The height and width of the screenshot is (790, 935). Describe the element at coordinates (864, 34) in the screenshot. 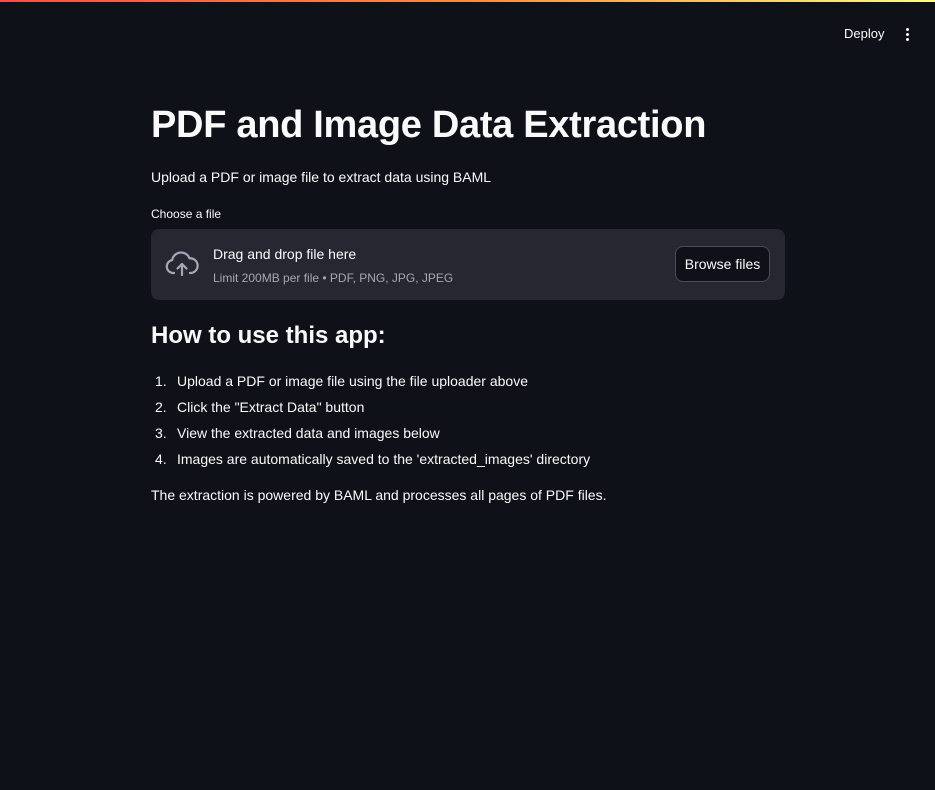

I see `deploy-button: Deploy` at that location.